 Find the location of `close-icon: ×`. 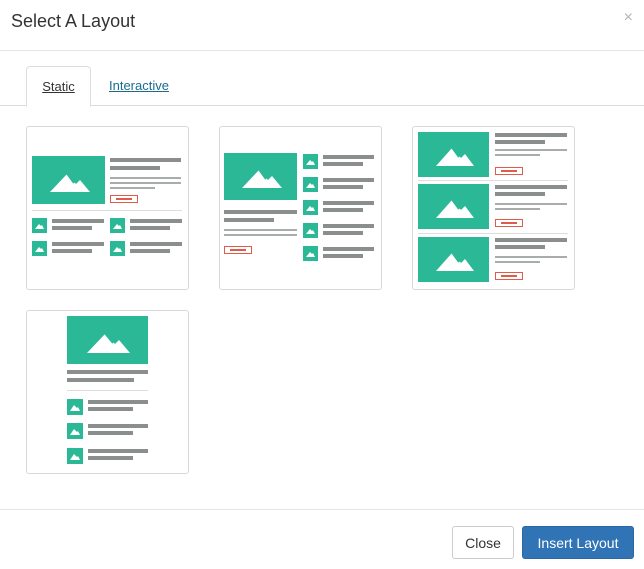

close-icon: × is located at coordinates (628, 18).